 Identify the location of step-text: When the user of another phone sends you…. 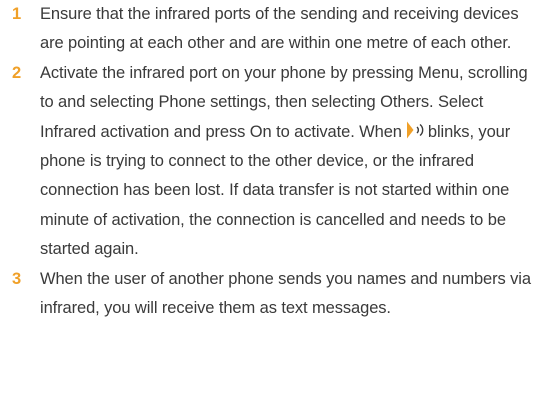
(285, 293).